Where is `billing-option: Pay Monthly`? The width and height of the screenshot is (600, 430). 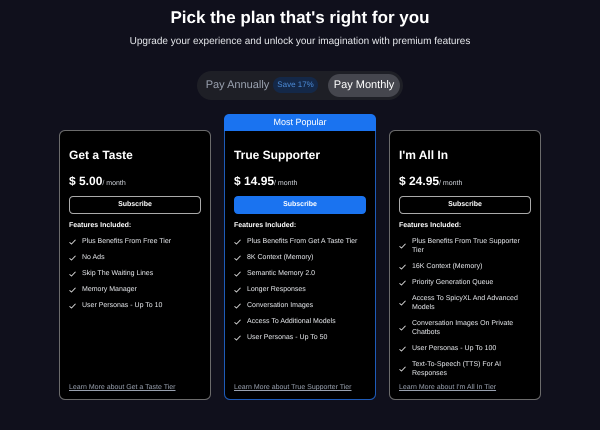
billing-option: Pay Monthly is located at coordinates (364, 85).